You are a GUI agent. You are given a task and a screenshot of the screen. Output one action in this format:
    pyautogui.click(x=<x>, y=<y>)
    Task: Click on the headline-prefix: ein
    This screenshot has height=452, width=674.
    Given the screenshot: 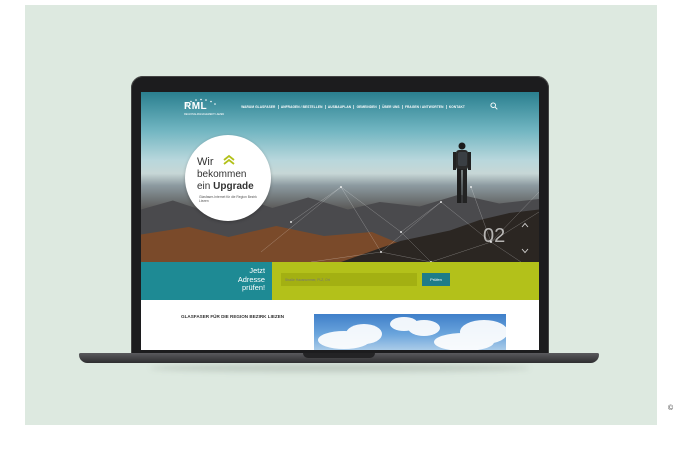 What is the action you would take?
    pyautogui.click(x=204, y=186)
    